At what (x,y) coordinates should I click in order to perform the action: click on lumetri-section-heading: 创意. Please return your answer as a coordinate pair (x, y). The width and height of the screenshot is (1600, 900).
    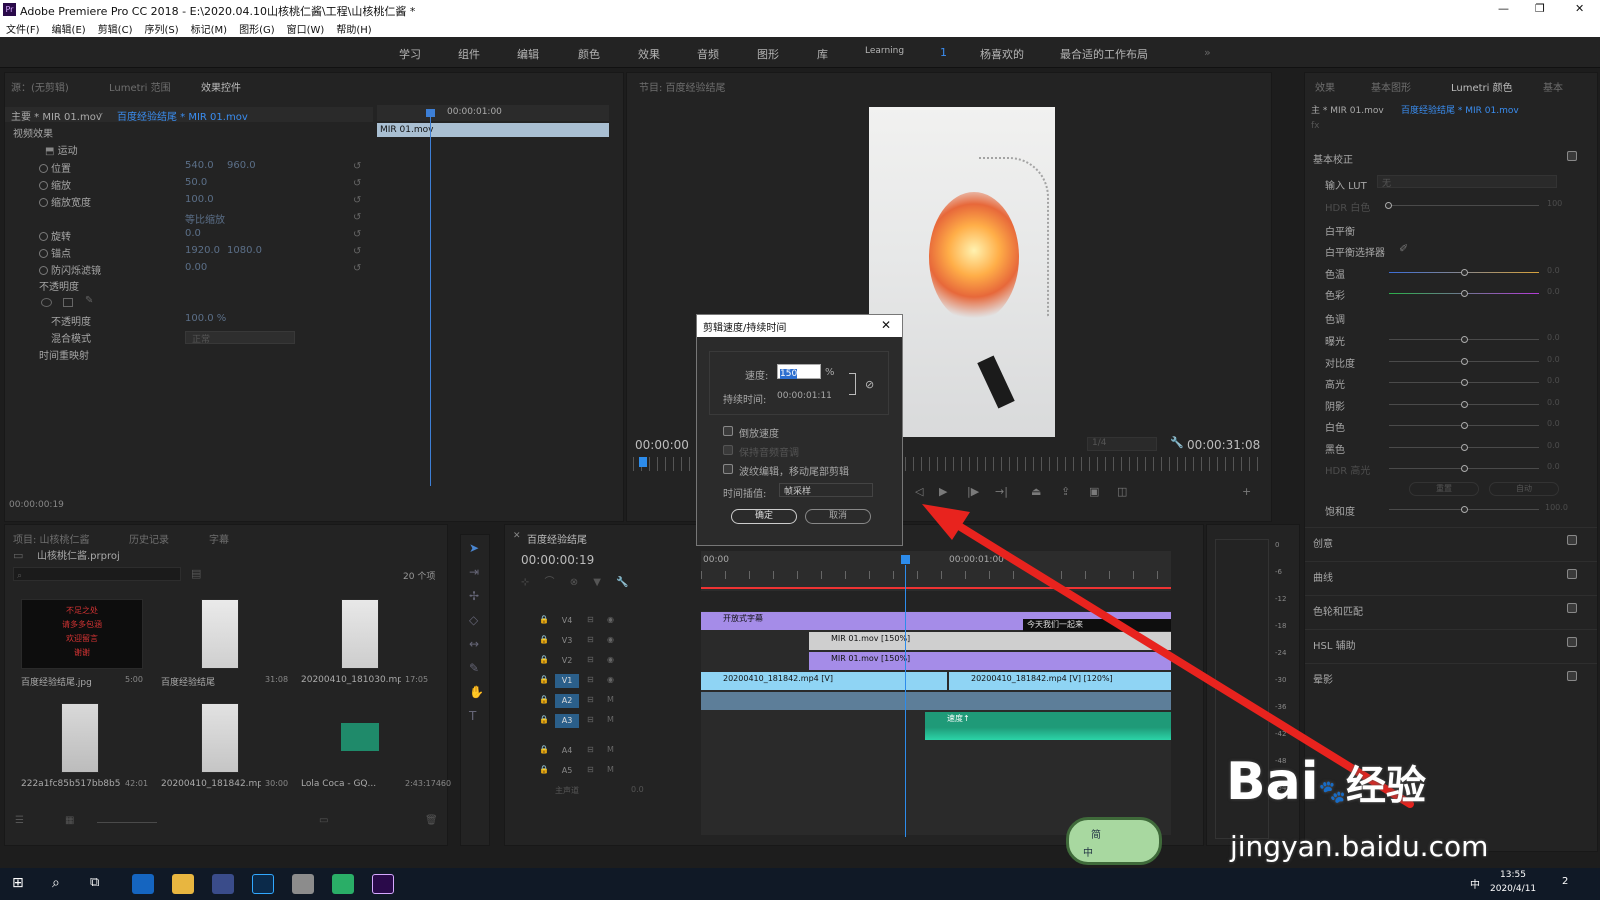
    Looking at the image, I should click on (1323, 542).